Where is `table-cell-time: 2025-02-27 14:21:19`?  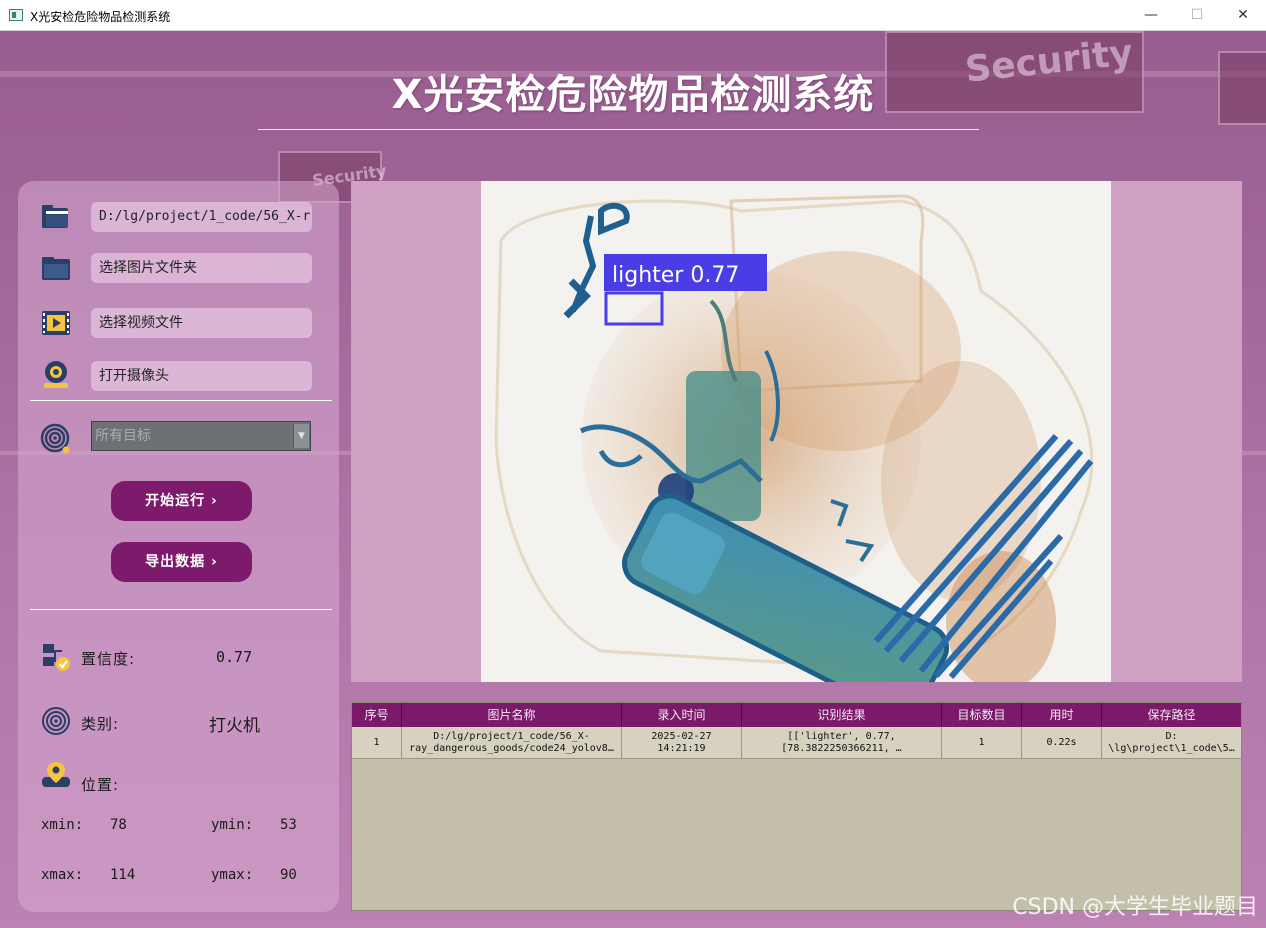 table-cell-time: 2025-02-27 14:21:19 is located at coordinates (682, 743).